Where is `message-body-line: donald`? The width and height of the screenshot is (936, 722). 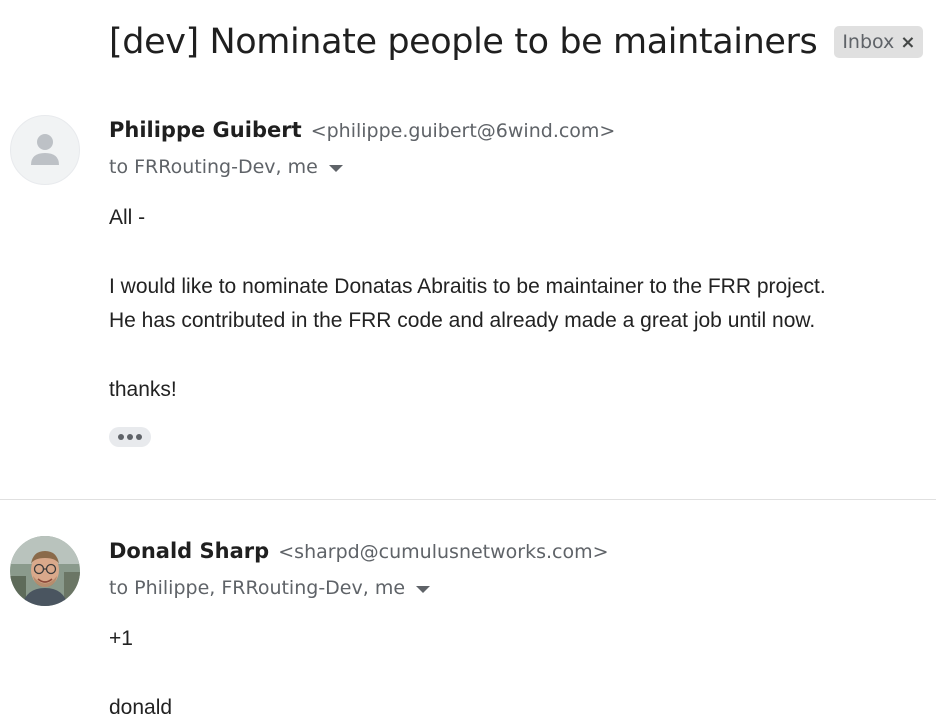
message-body-line: donald is located at coordinates (141, 707).